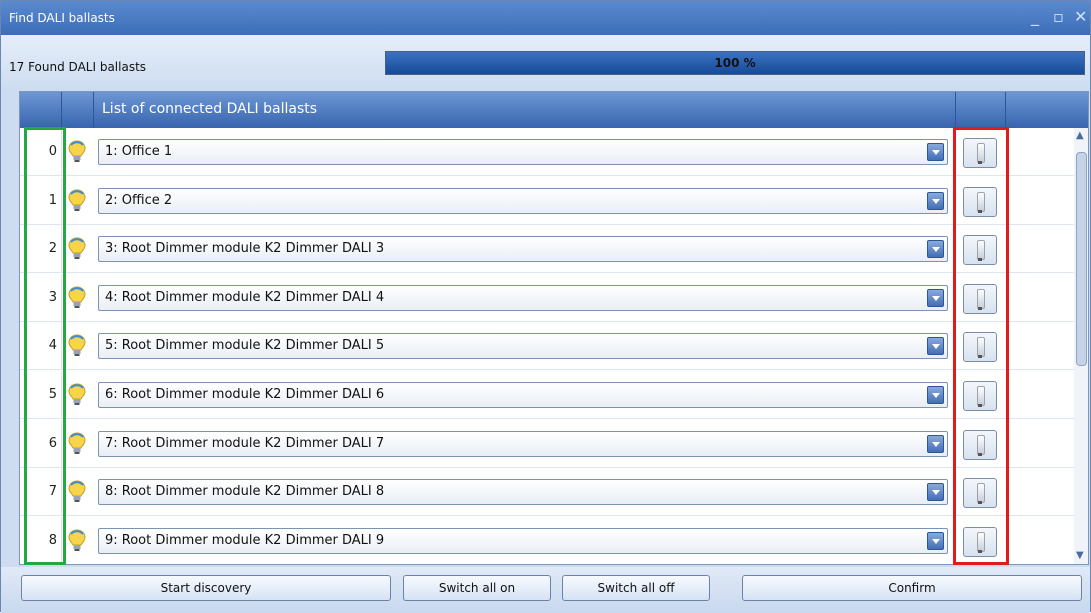 This screenshot has width=1091, height=613. What do you see at coordinates (245, 346) in the screenshot?
I see `ballast-name-value: 5: Root Dimmer module K2 Dimmer DALI 5` at bounding box center [245, 346].